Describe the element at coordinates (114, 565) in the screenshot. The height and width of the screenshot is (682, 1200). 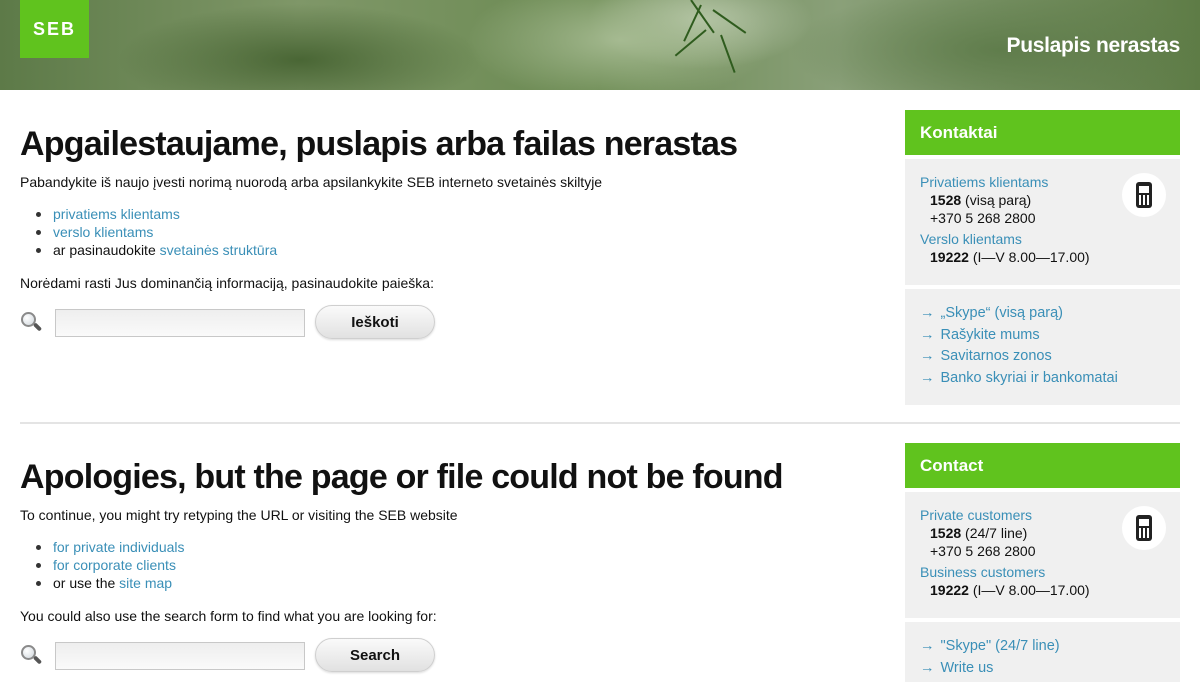
I see `corporate-clients-link: for corporate clients` at that location.